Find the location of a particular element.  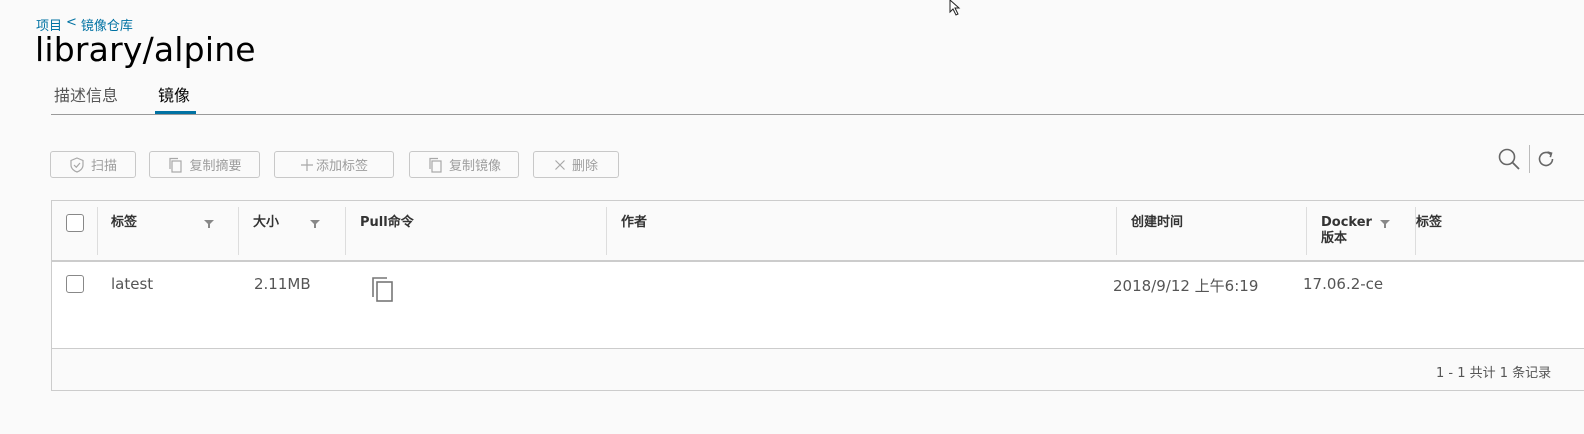

scan-button-label: 扫描 is located at coordinates (103, 166).